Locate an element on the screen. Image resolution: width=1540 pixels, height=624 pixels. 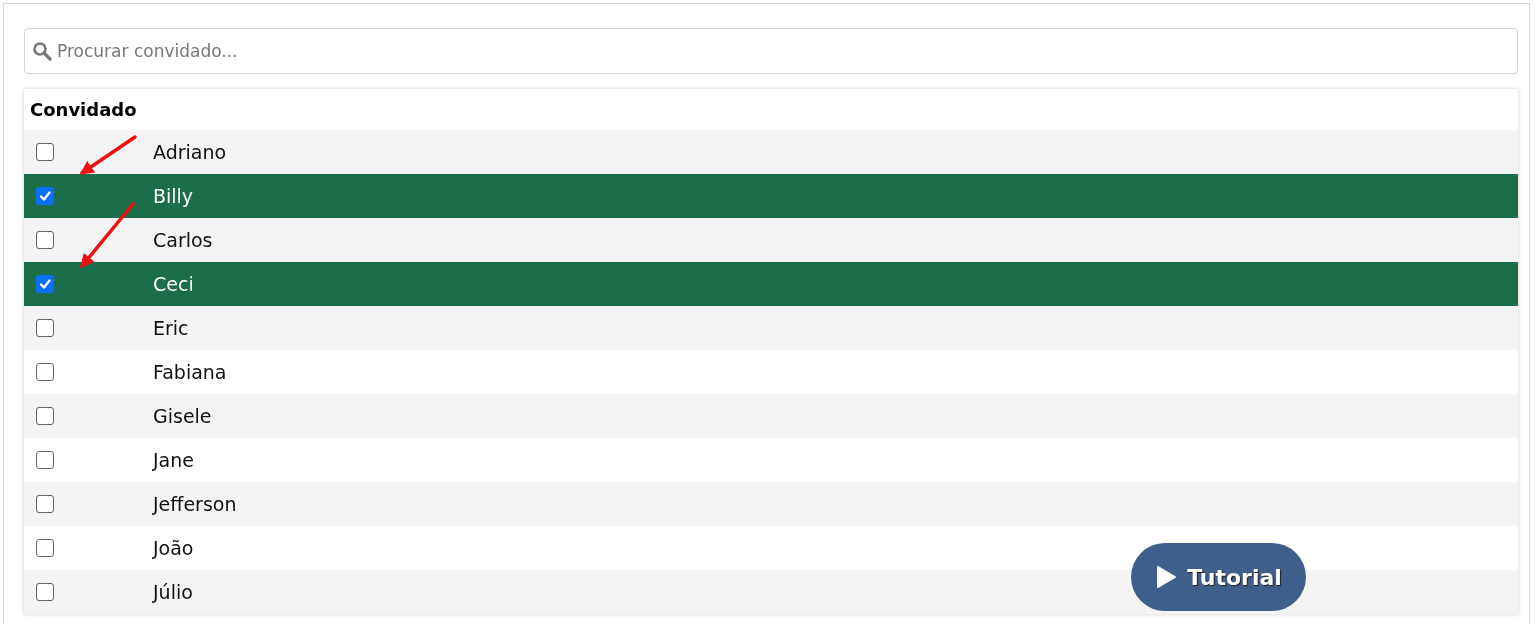
table-row: Billy is located at coordinates (771, 196).